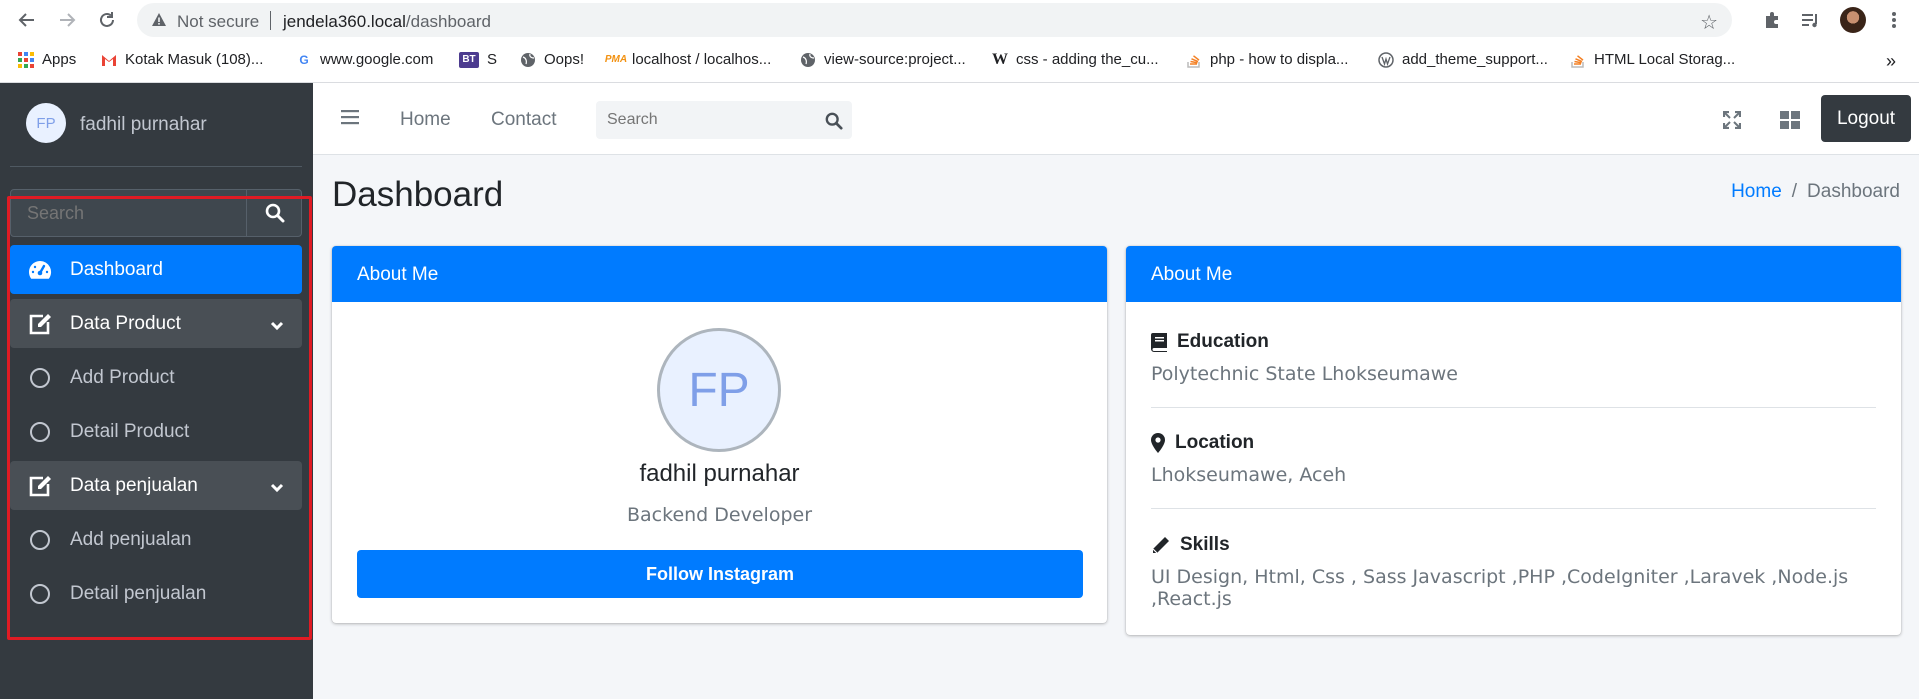 The width and height of the screenshot is (1919, 699). I want to click on search-icon, so click(274, 213).